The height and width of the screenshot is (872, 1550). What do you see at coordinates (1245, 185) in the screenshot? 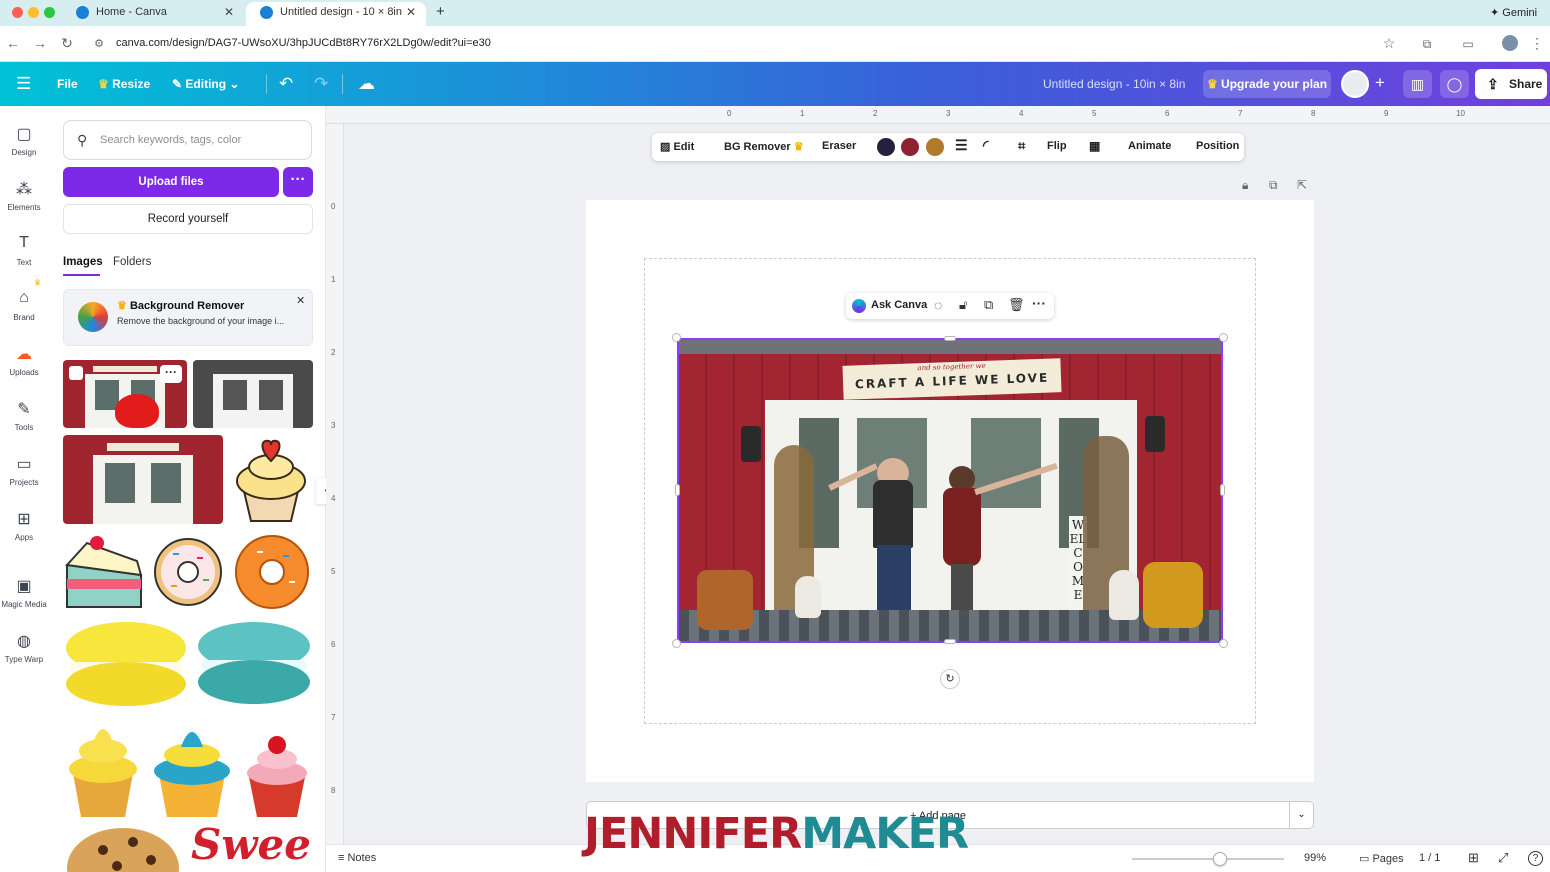
I see `lock-page-icon: 🔒︎` at bounding box center [1245, 185].